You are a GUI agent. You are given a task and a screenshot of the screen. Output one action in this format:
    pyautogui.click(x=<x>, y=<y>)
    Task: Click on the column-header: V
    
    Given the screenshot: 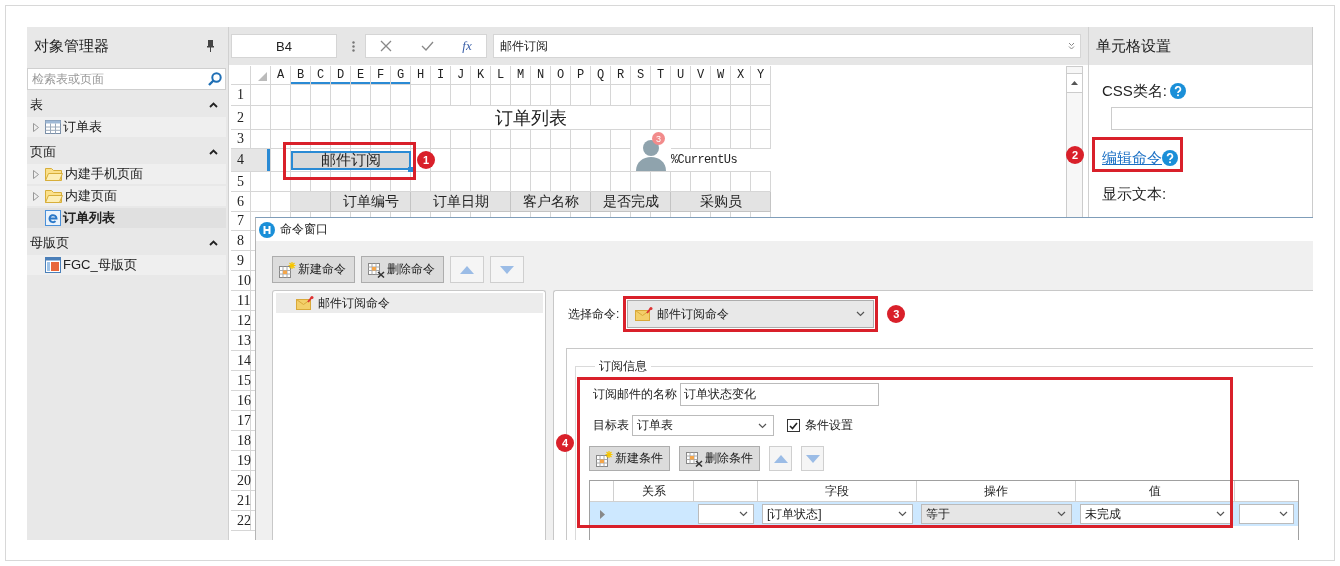 What is the action you would take?
    pyautogui.click(x=701, y=75)
    